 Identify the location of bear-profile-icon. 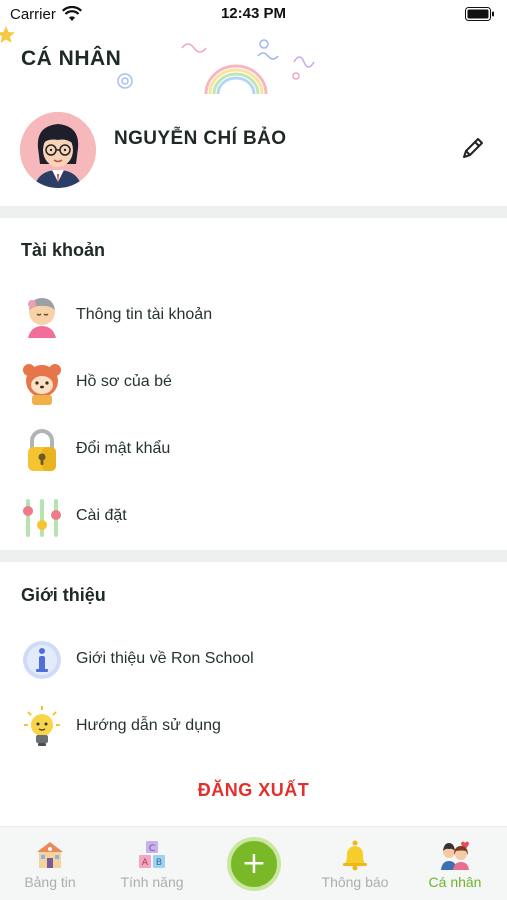
(42, 384).